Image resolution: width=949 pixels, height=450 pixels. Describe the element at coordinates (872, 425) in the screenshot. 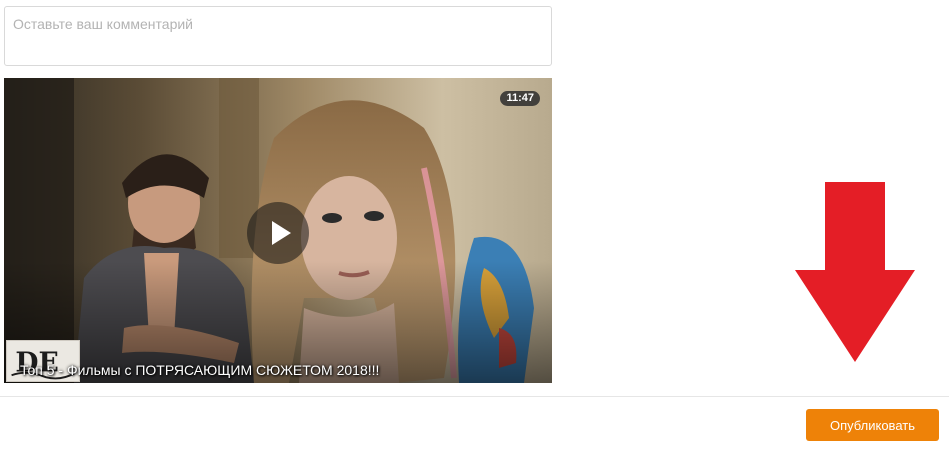

I see `publish-button: Опубликовать` at that location.